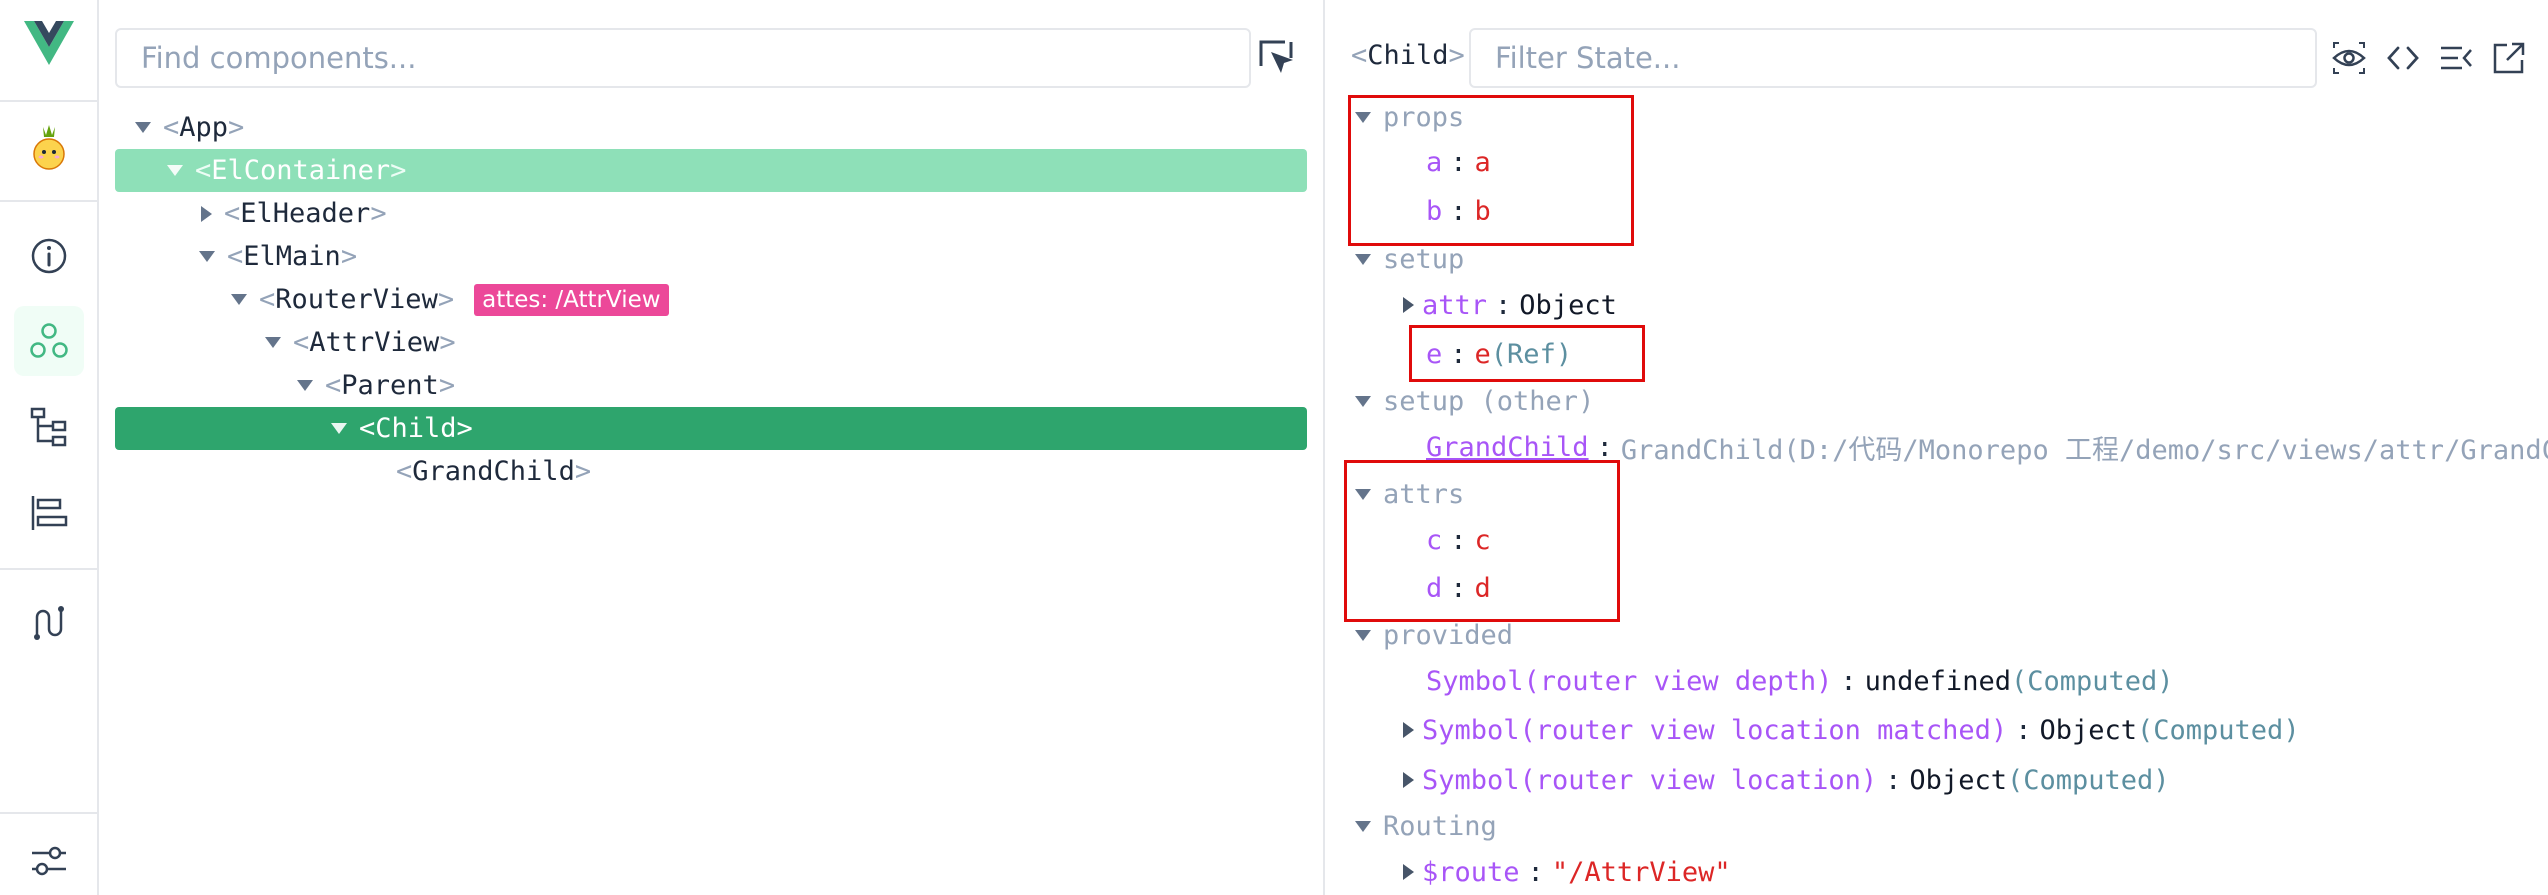  What do you see at coordinates (2456, 58) in the screenshot?
I see `collapse-icon` at bounding box center [2456, 58].